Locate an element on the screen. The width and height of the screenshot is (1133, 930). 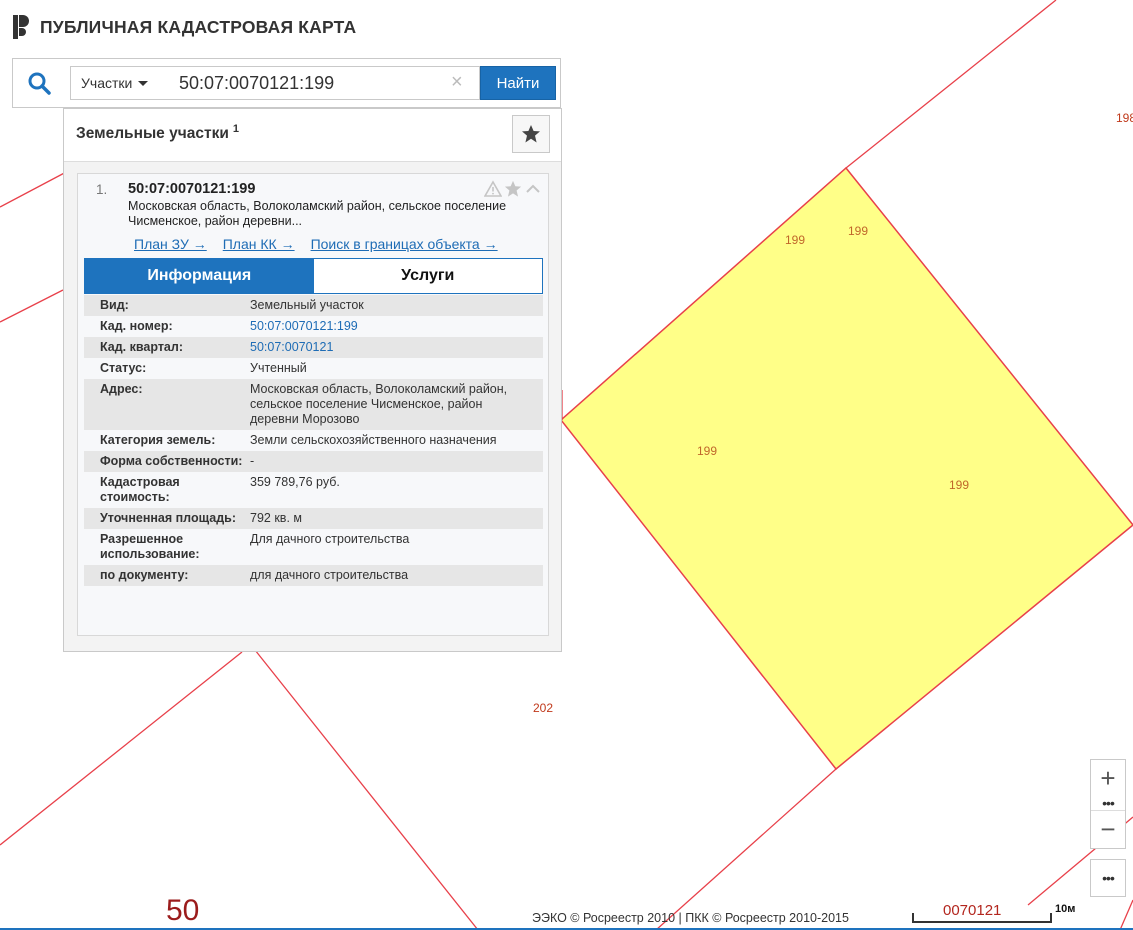
zoom-control: + ••• − is located at coordinates (1108, 804).